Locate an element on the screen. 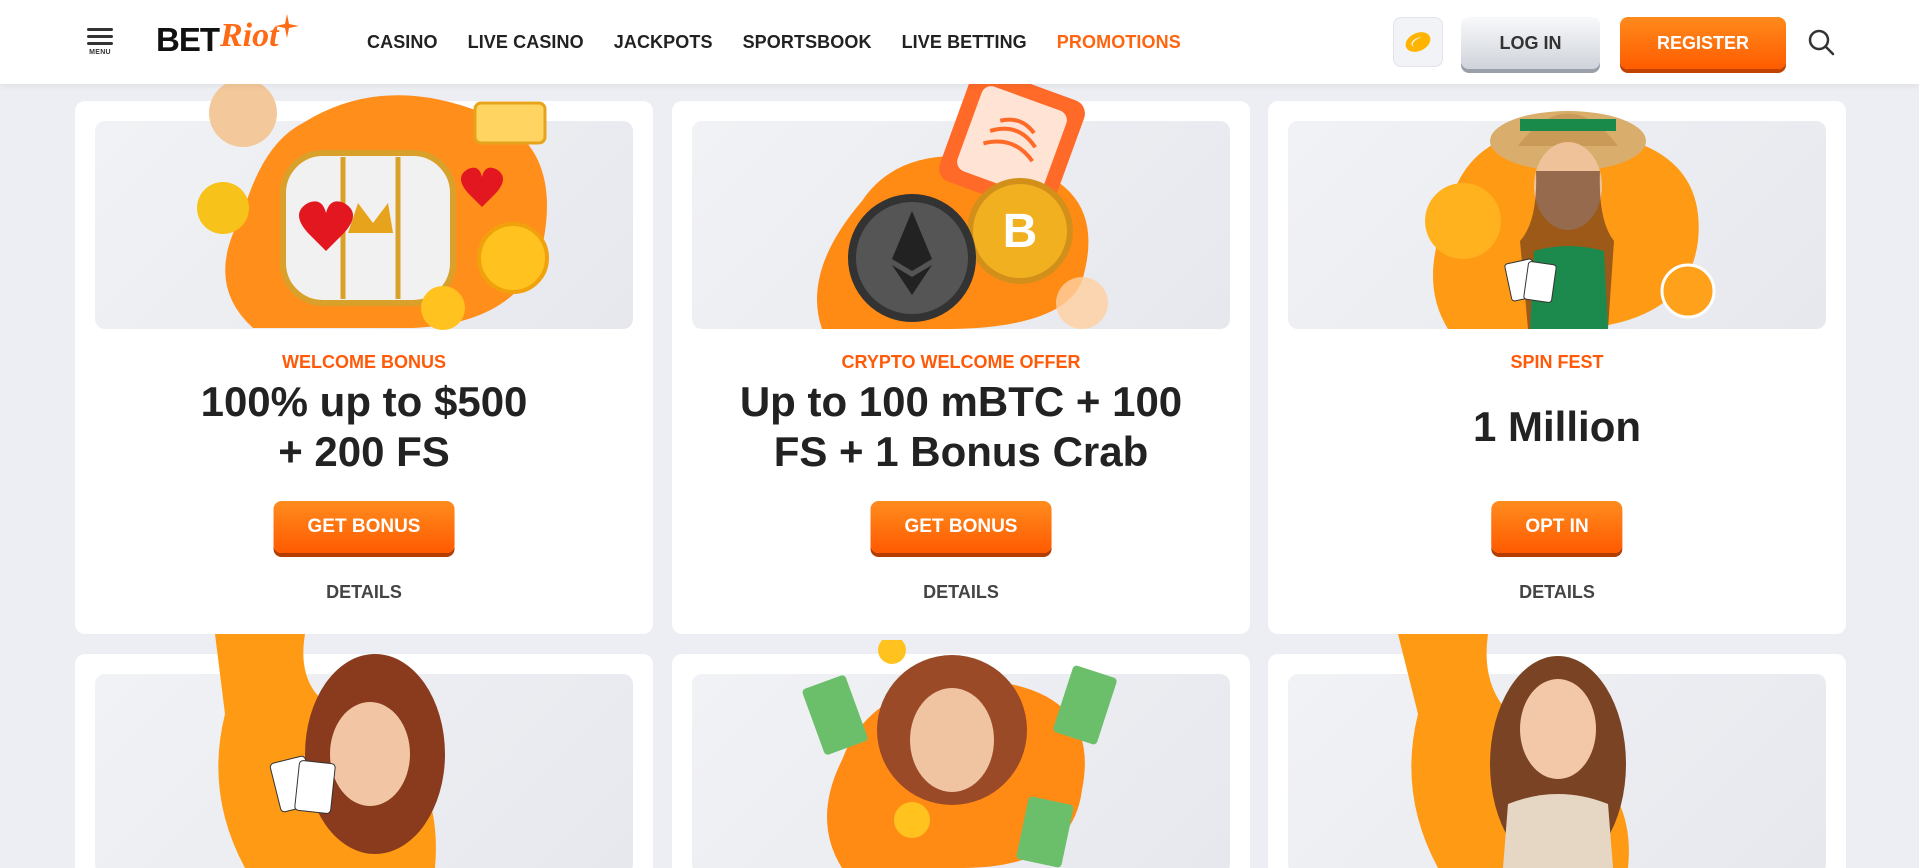  woman-with-cards-illustration is located at coordinates (1570, 220).